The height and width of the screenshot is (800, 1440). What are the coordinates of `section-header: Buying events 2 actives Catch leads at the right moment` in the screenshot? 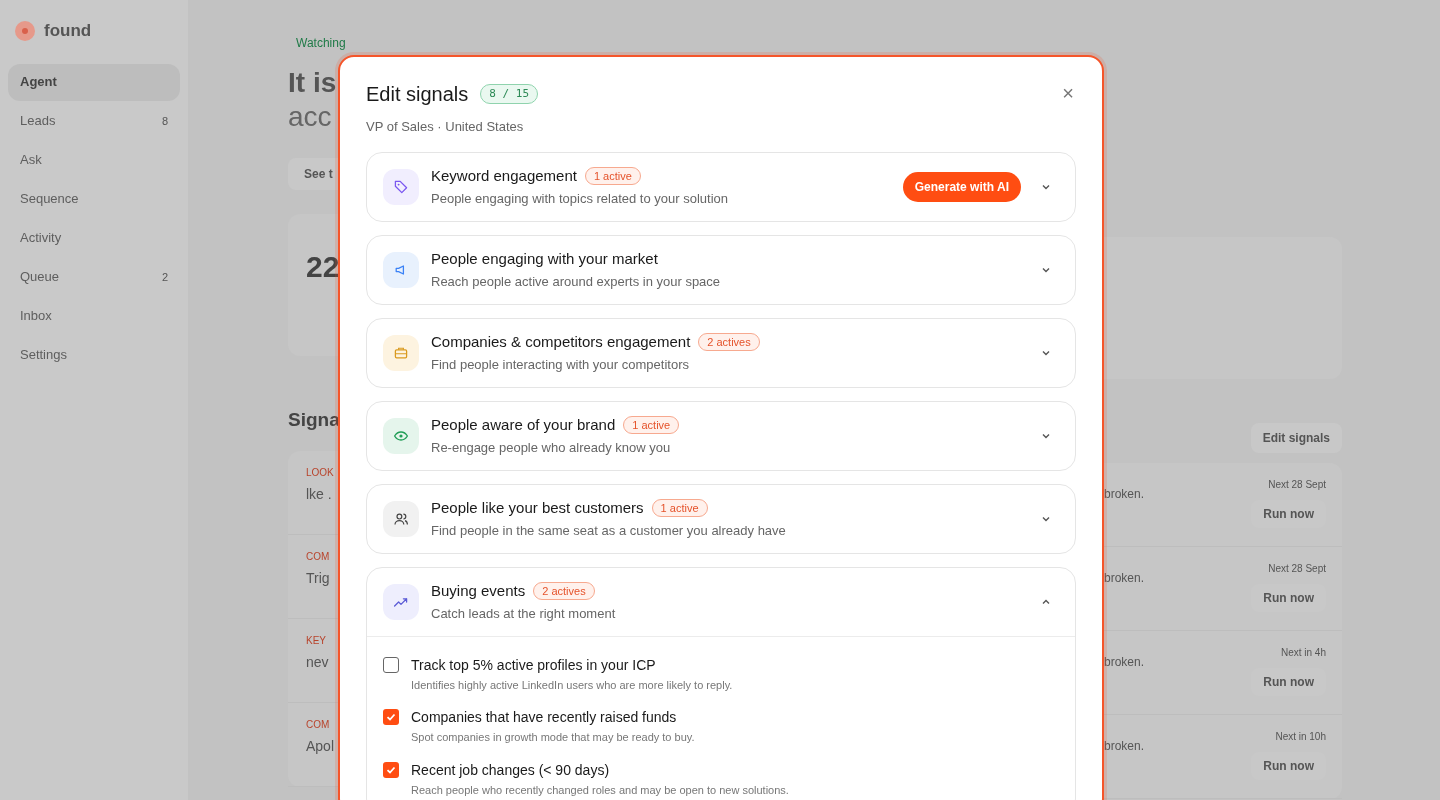 It's located at (721, 601).